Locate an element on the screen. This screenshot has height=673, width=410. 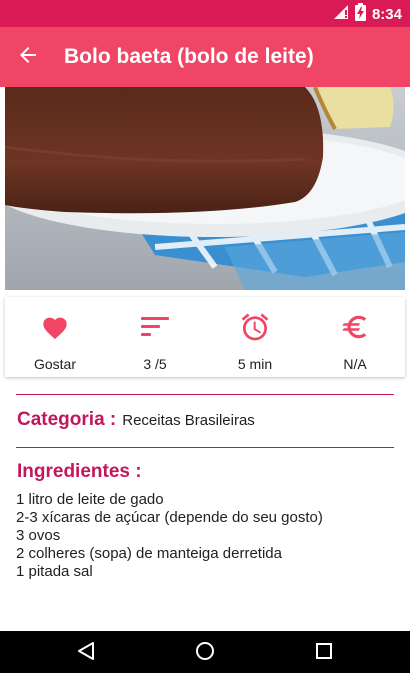
back-button is located at coordinates (28, 57).